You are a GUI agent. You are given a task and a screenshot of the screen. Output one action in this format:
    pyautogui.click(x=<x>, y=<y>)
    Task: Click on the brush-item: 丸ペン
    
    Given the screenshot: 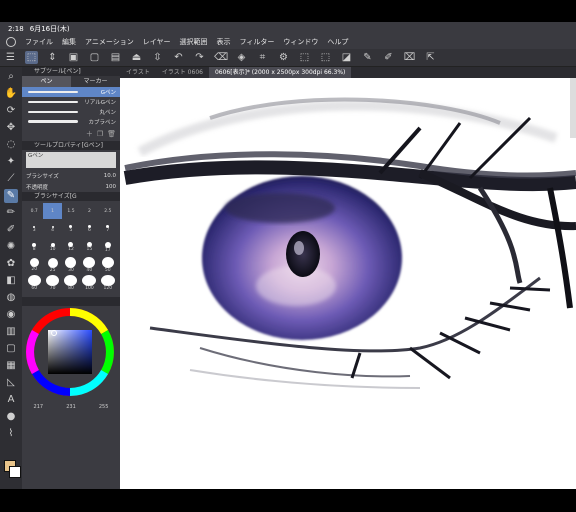 What is the action you would take?
    pyautogui.click(x=71, y=112)
    